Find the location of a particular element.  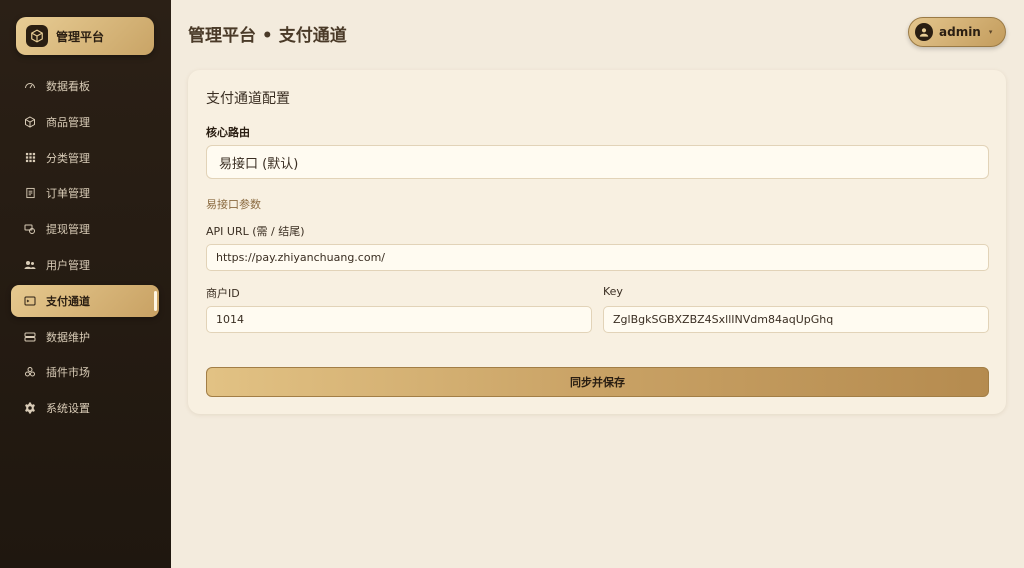

section-label: 易接口参数 is located at coordinates (233, 204).